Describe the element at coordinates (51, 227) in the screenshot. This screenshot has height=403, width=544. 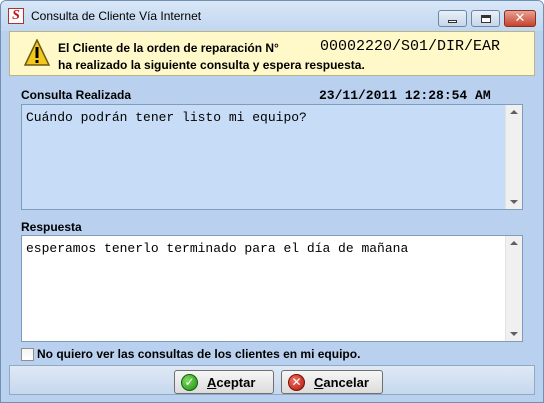
I see `response-label: Respuesta` at that location.